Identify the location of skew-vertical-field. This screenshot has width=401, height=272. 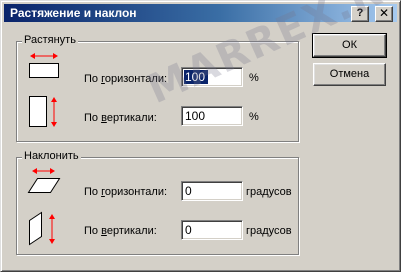
(212, 230).